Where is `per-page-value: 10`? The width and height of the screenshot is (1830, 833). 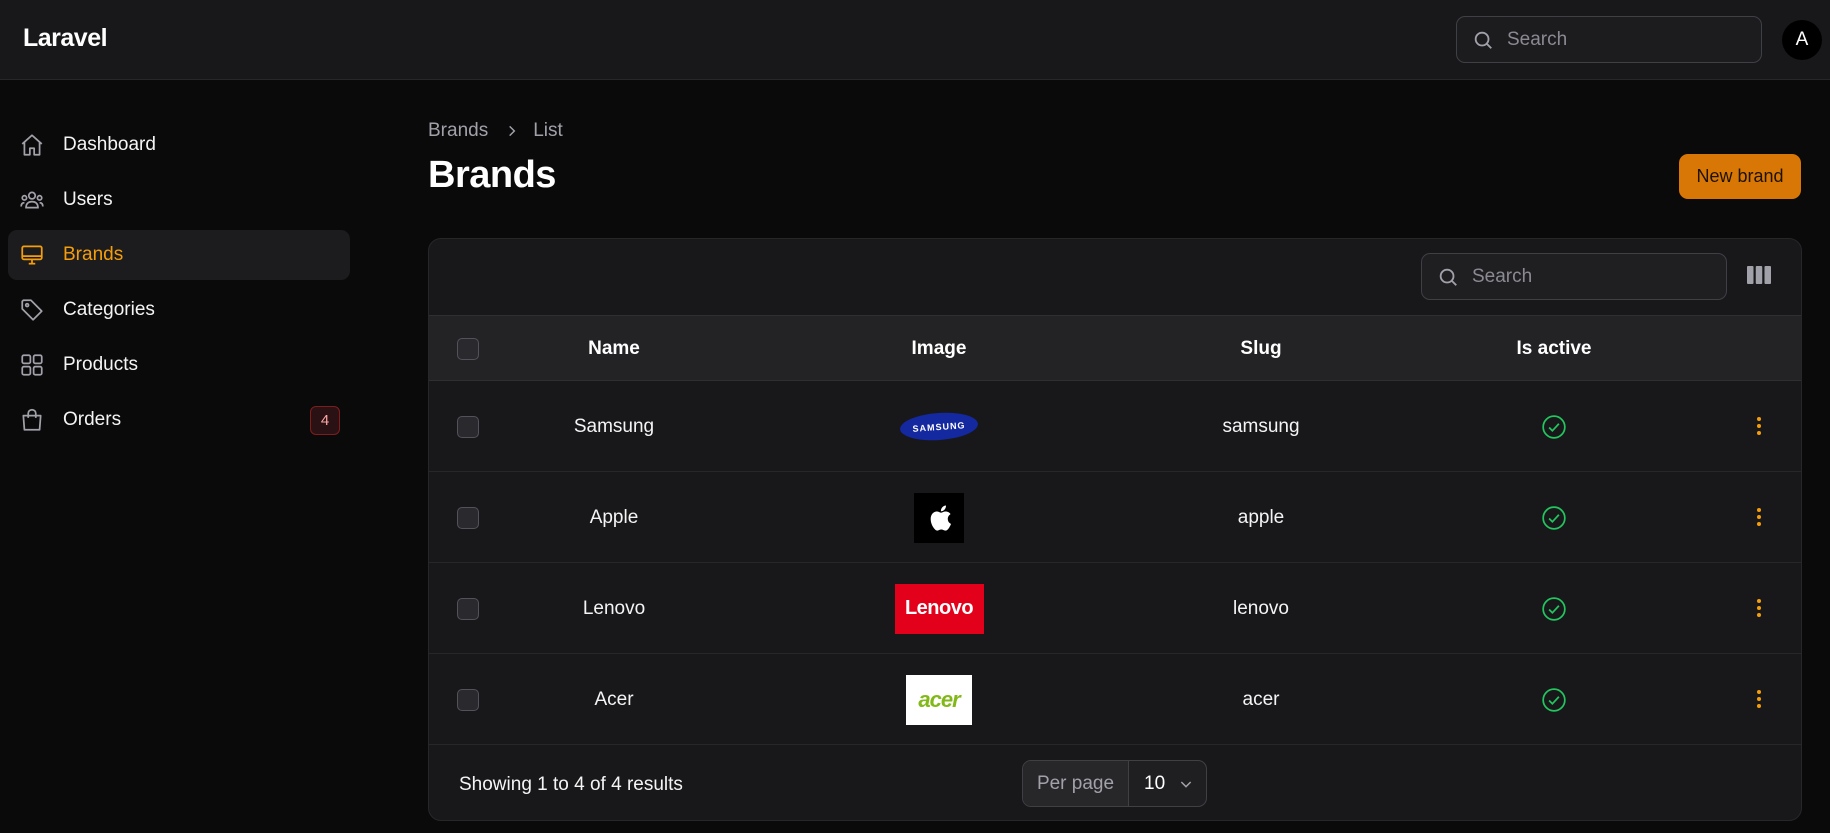
per-page-value: 10 is located at coordinates (1154, 784).